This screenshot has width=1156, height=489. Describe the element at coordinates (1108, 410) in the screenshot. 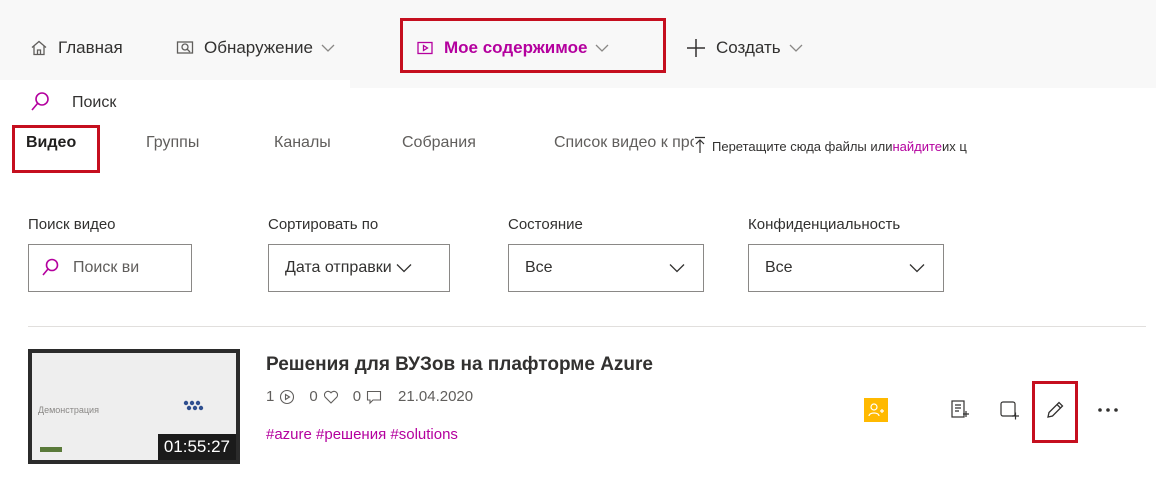

I see `more-icon` at that location.